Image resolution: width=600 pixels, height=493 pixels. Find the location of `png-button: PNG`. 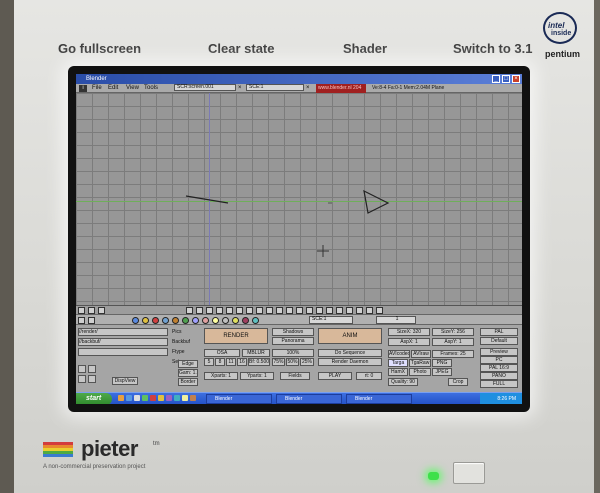

png-button: PNG is located at coordinates (442, 363).